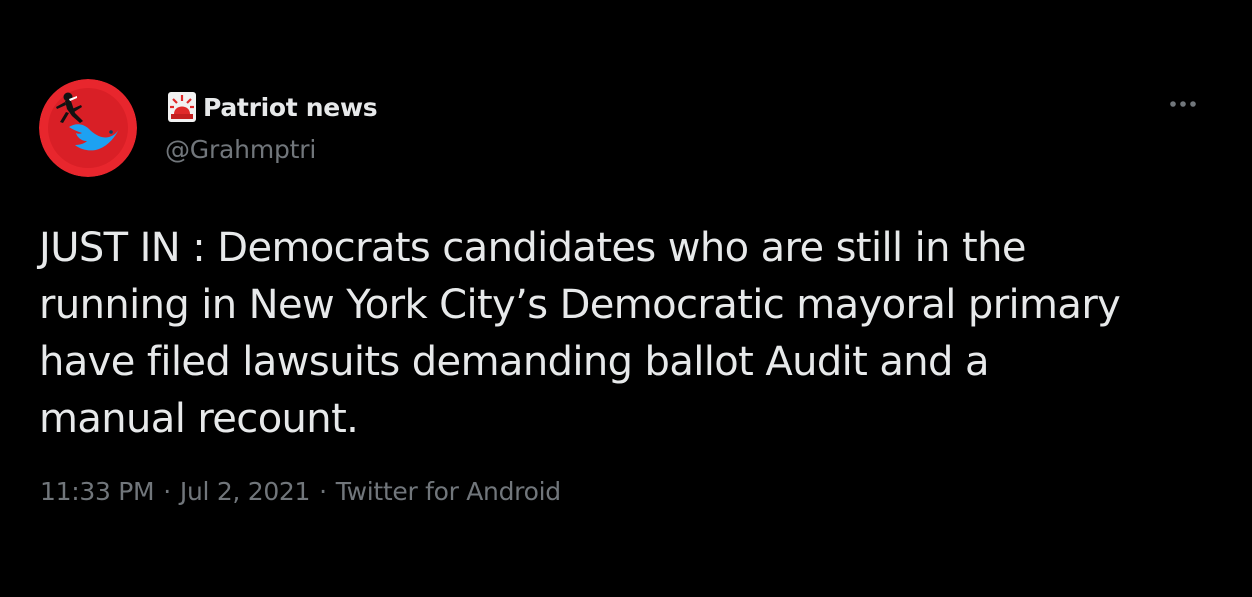 This screenshot has height=597, width=1252. What do you see at coordinates (245, 491) in the screenshot?
I see `tweet-date: Jul 2, 2021` at bounding box center [245, 491].